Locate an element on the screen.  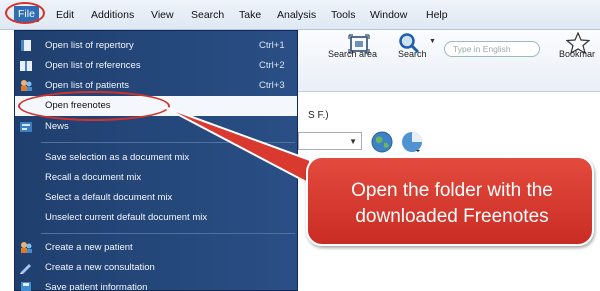
menu-item-create-consultation: Create a new consultation is located at coordinates (156, 268).